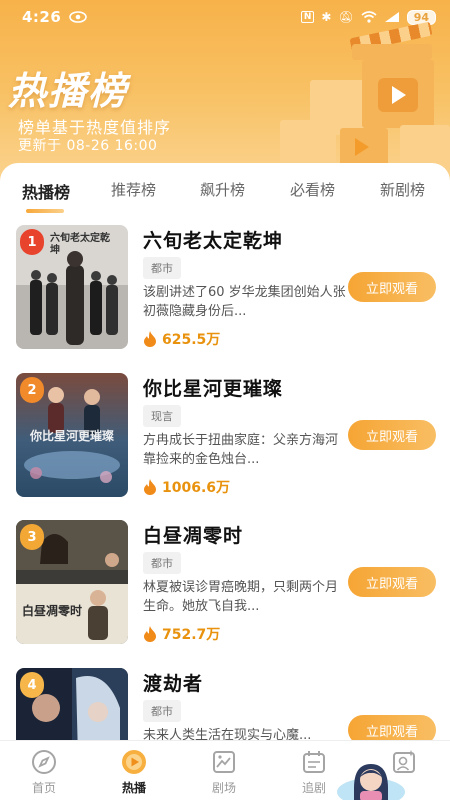  What do you see at coordinates (173, 682) in the screenshot?
I see `drama-title: 渡劫者` at bounding box center [173, 682].